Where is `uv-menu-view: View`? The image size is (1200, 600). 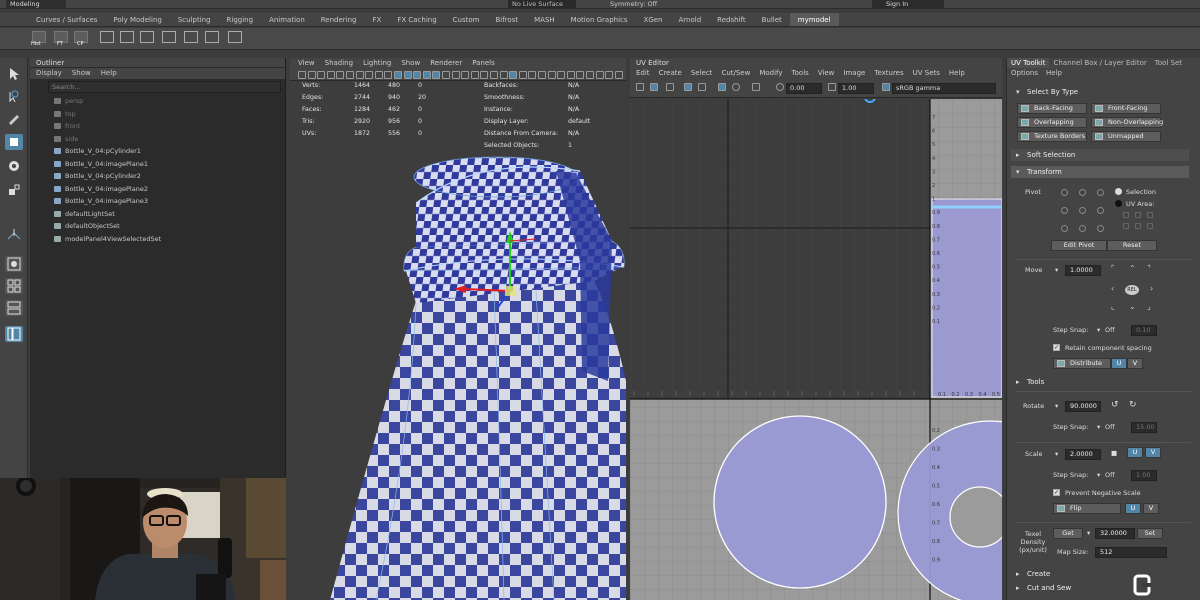 uv-menu-view: View is located at coordinates (826, 73).